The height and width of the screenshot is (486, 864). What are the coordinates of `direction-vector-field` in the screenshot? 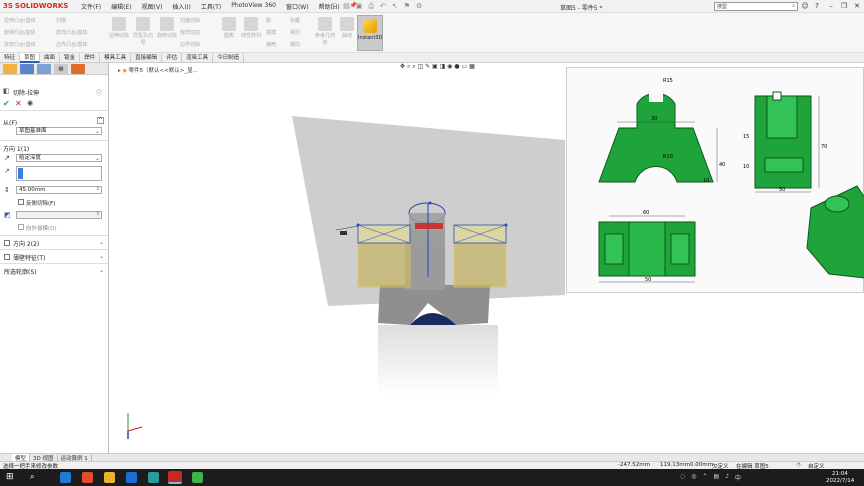 It's located at (59, 173).